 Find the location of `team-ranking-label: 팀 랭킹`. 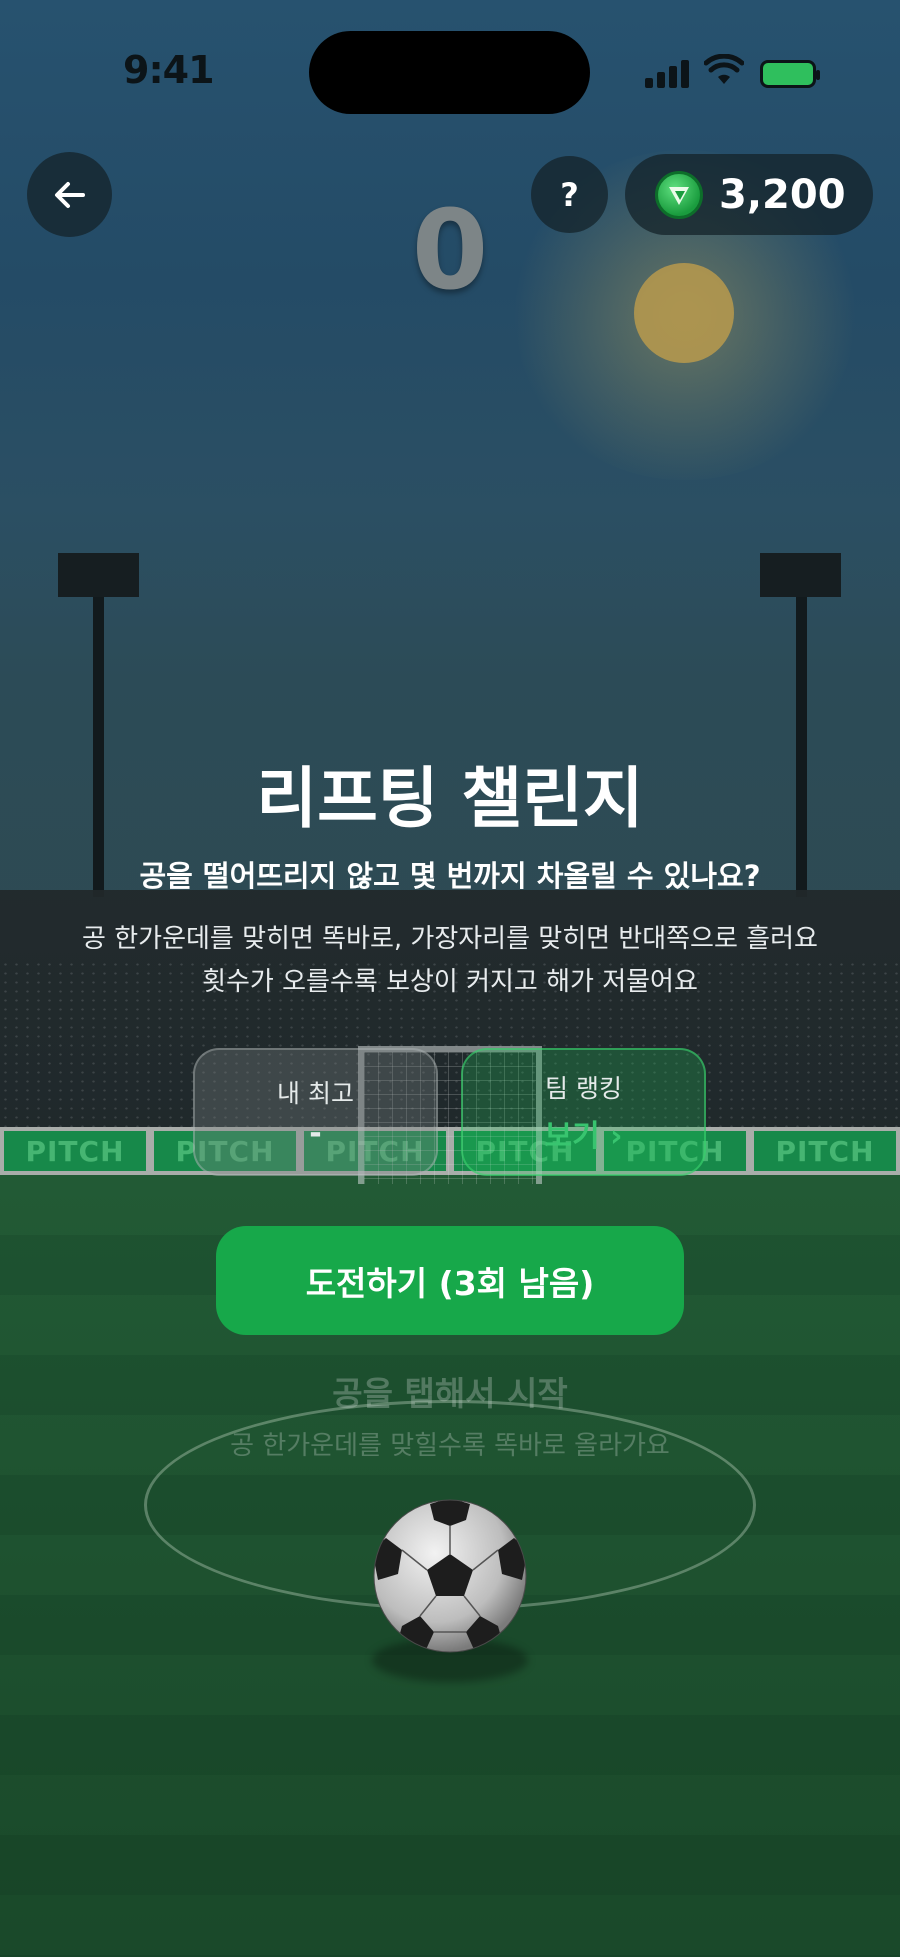

team-ranking-label: 팀 랭킹 is located at coordinates (583, 1088).